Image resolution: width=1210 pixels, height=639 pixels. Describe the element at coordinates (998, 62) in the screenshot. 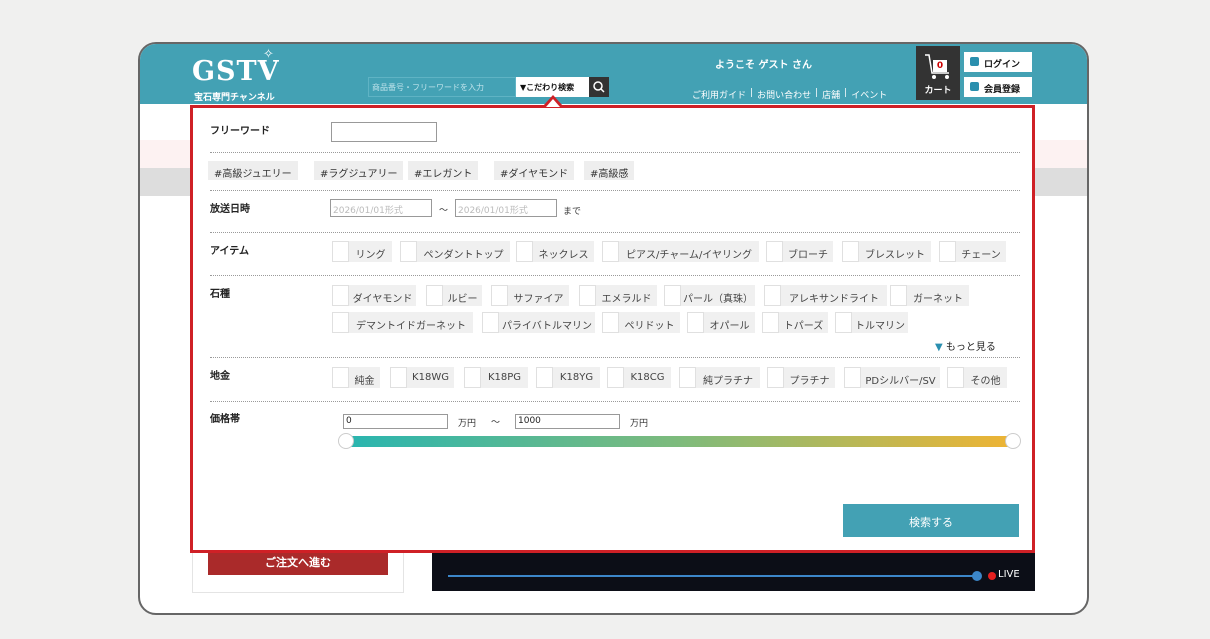

I see `login-button: ログイン` at that location.